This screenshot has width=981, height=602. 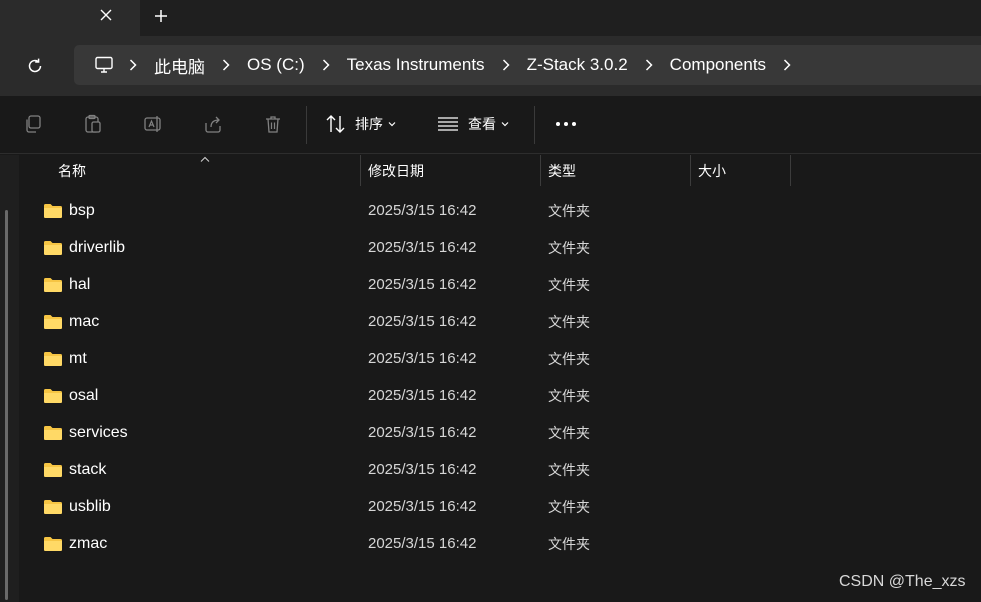 What do you see at coordinates (179, 65) in the screenshot?
I see `breadcrumb-this-pc: 此电脑` at bounding box center [179, 65].